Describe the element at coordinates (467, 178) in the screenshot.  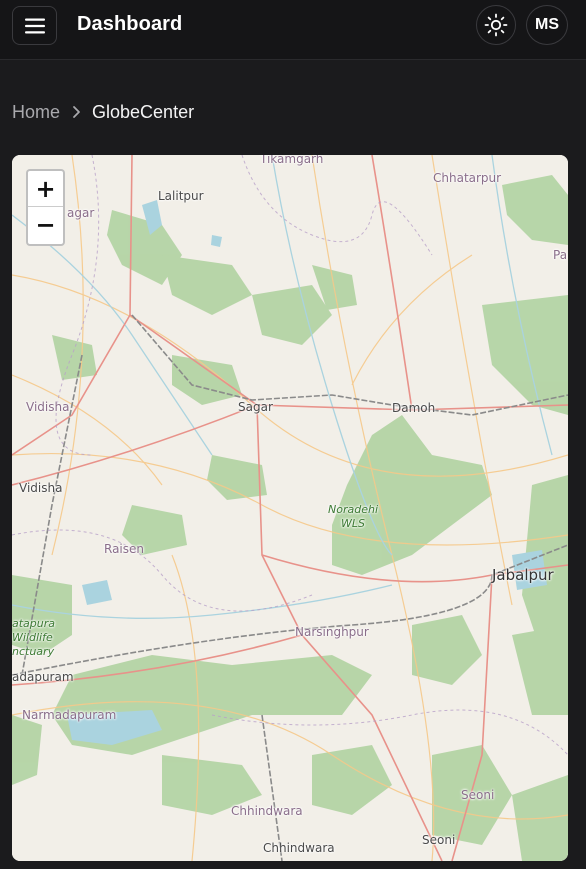
I see `map-label-chhatarpur: Chhatarpur` at that location.